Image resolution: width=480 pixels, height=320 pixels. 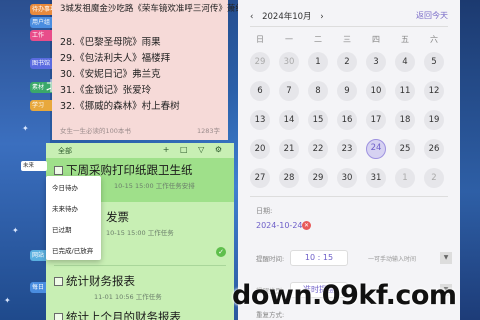 I want to click on calendar-day: 21, so click(x=289, y=149).